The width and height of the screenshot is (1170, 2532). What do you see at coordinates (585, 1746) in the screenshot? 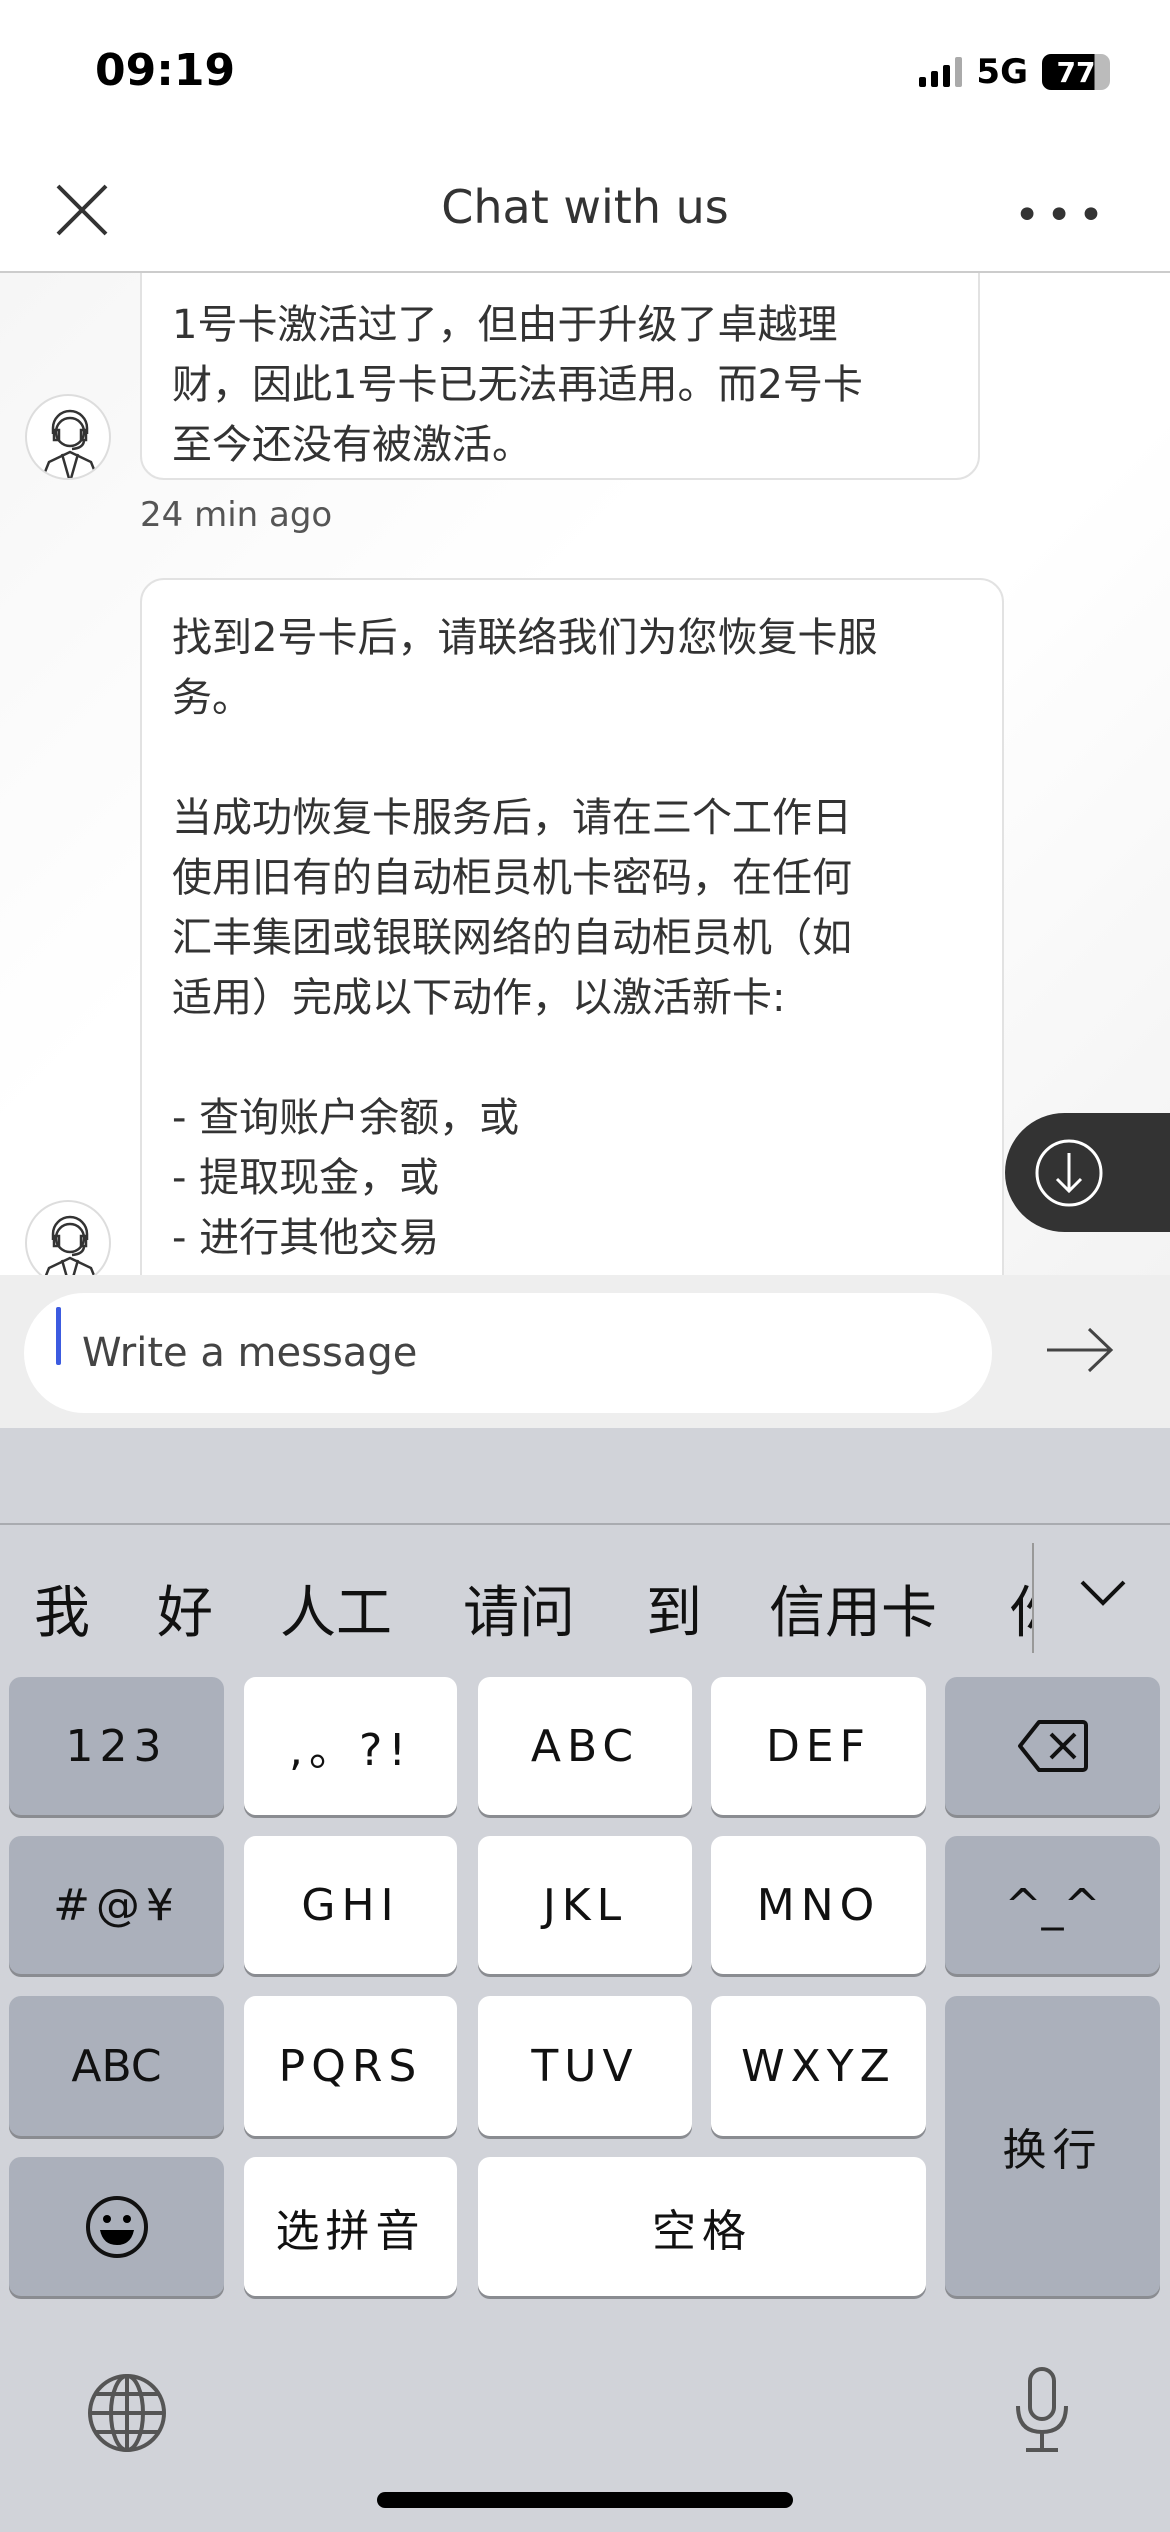
I see `key-abc: ABC` at bounding box center [585, 1746].